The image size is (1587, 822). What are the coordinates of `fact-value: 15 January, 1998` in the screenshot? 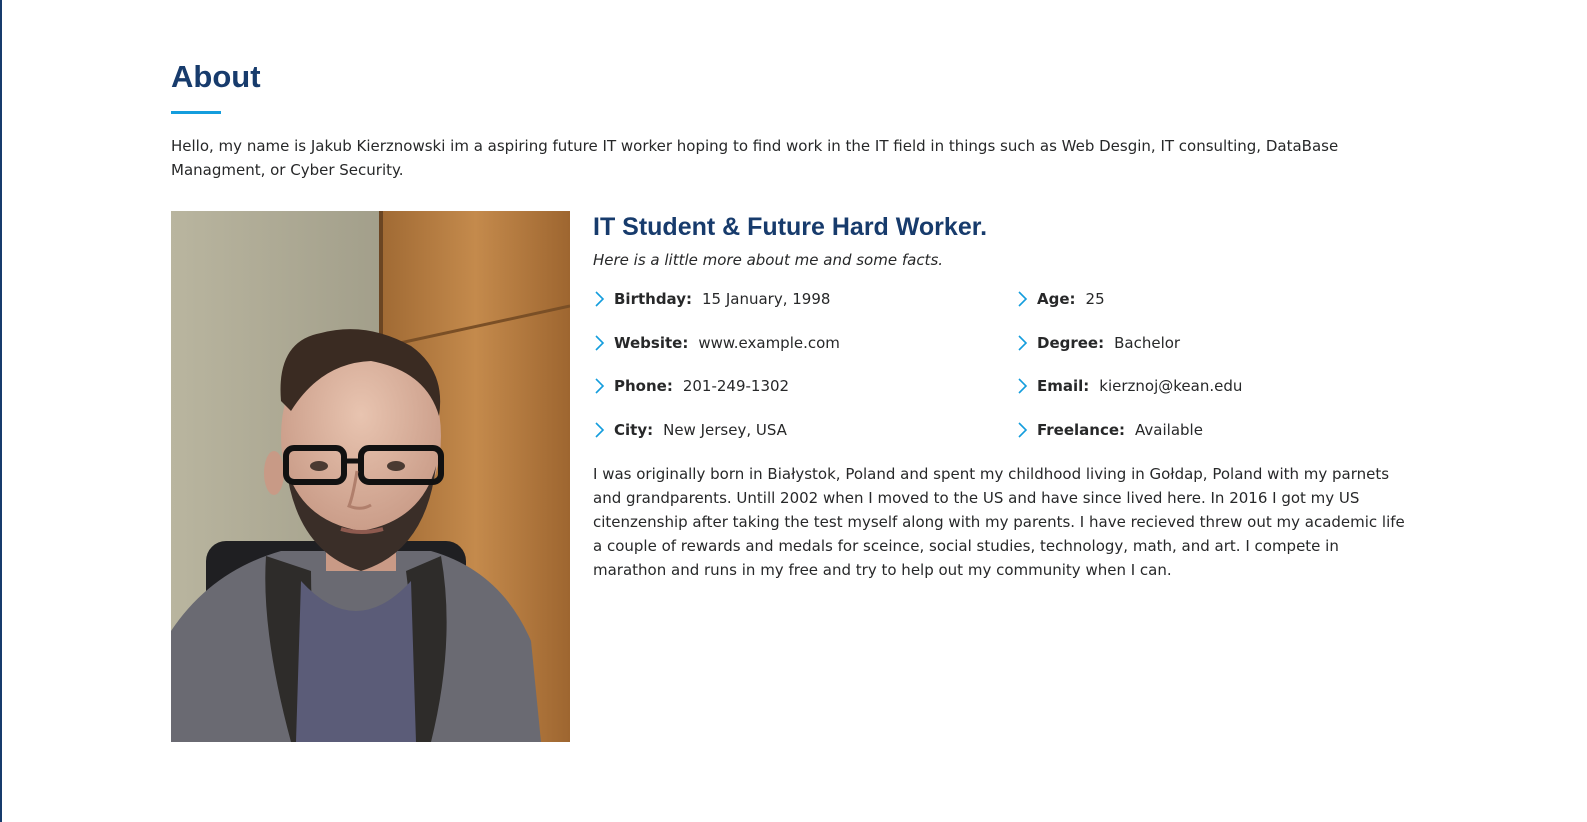 It's located at (766, 299).